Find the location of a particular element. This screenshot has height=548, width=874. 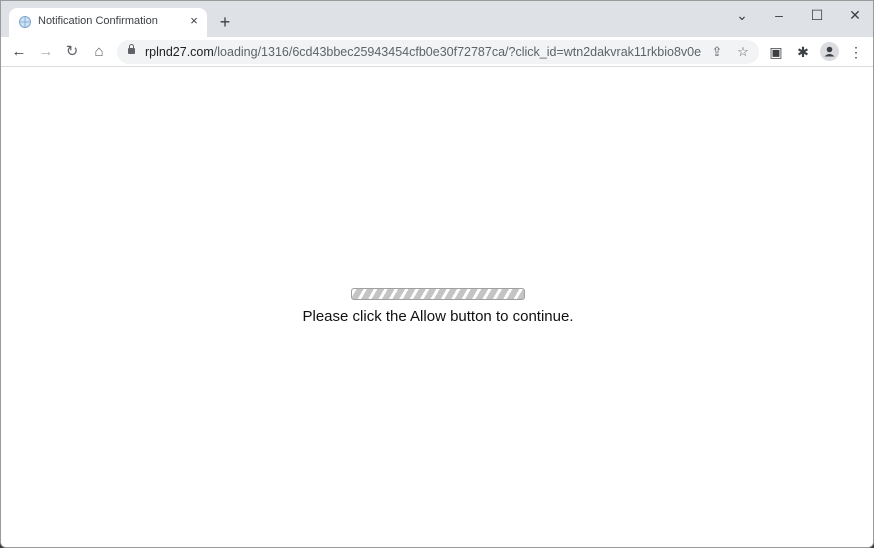

tab-notification-confirmation: Notification Confirmation × is located at coordinates (108, 22).